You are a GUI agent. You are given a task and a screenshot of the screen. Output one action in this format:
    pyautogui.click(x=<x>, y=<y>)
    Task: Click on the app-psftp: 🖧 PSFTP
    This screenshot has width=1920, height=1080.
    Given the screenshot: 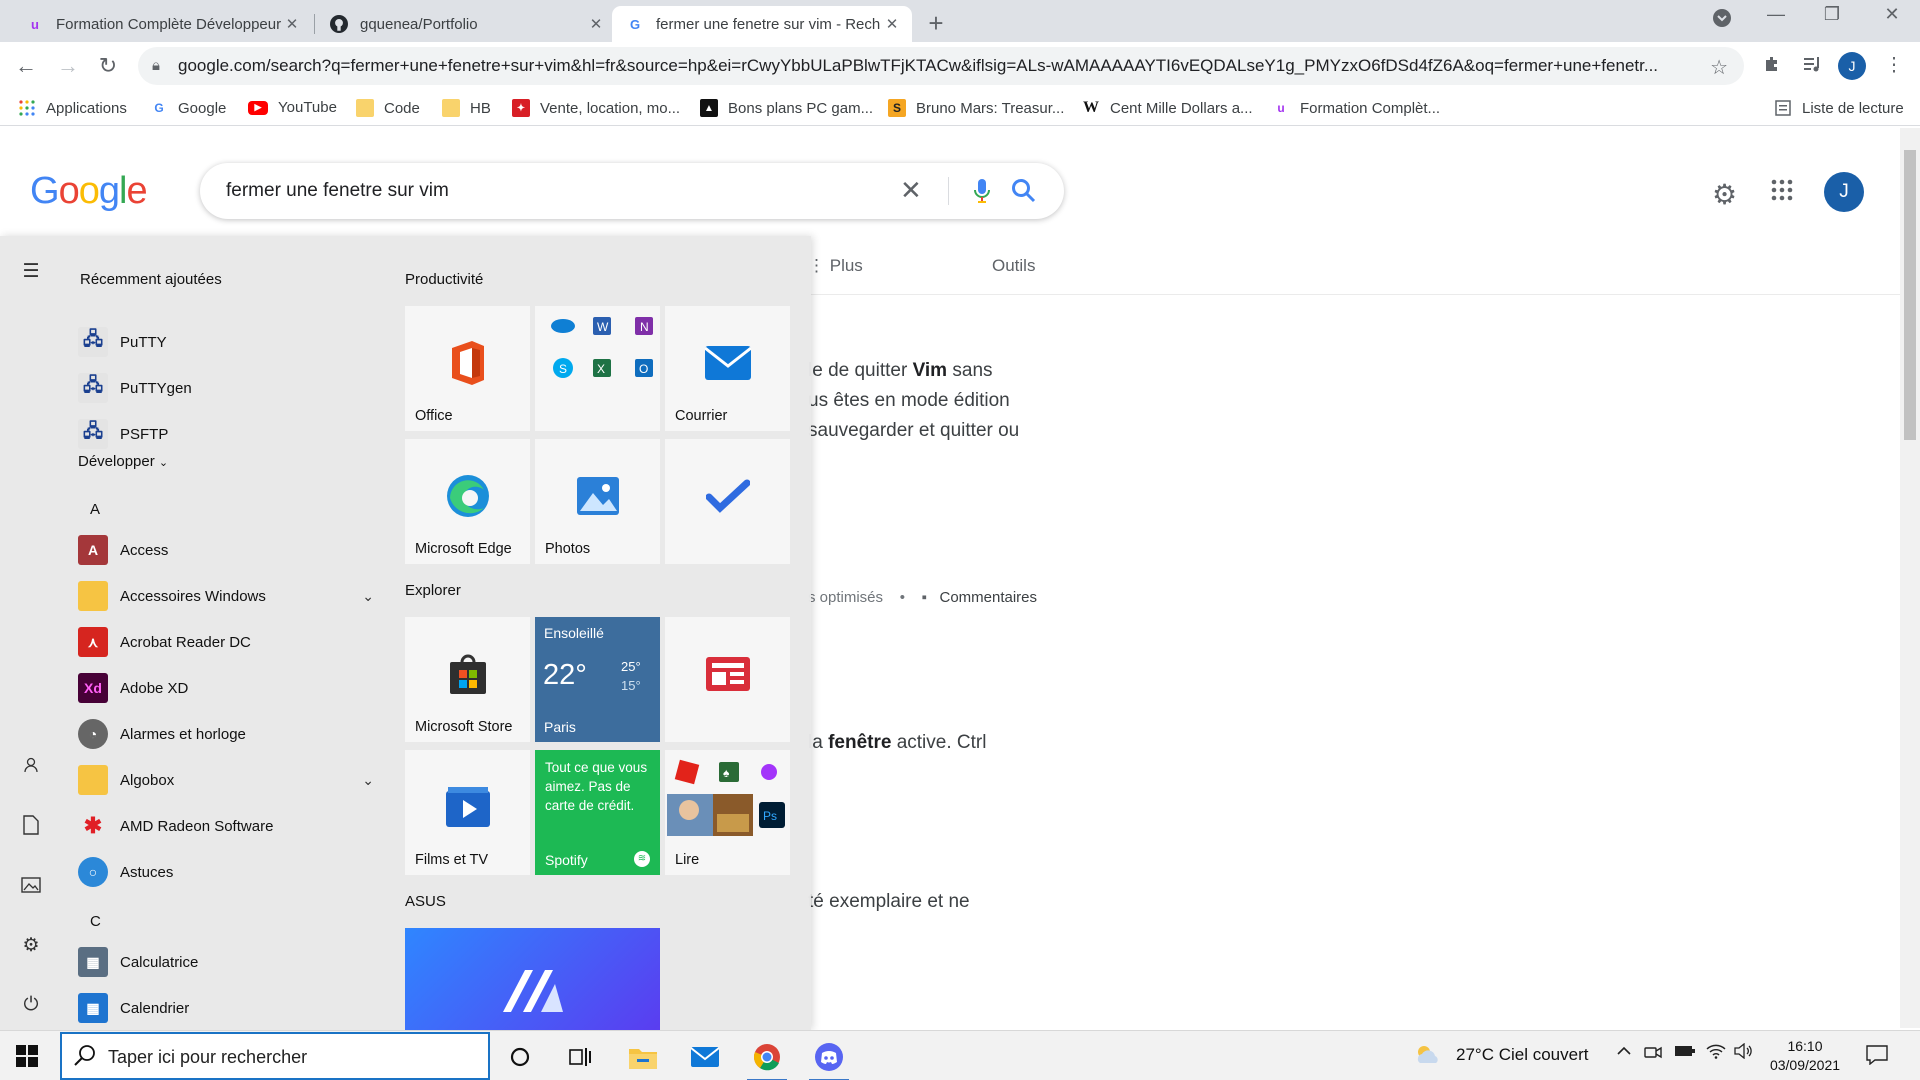 What is the action you would take?
    pyautogui.click(x=228, y=434)
    